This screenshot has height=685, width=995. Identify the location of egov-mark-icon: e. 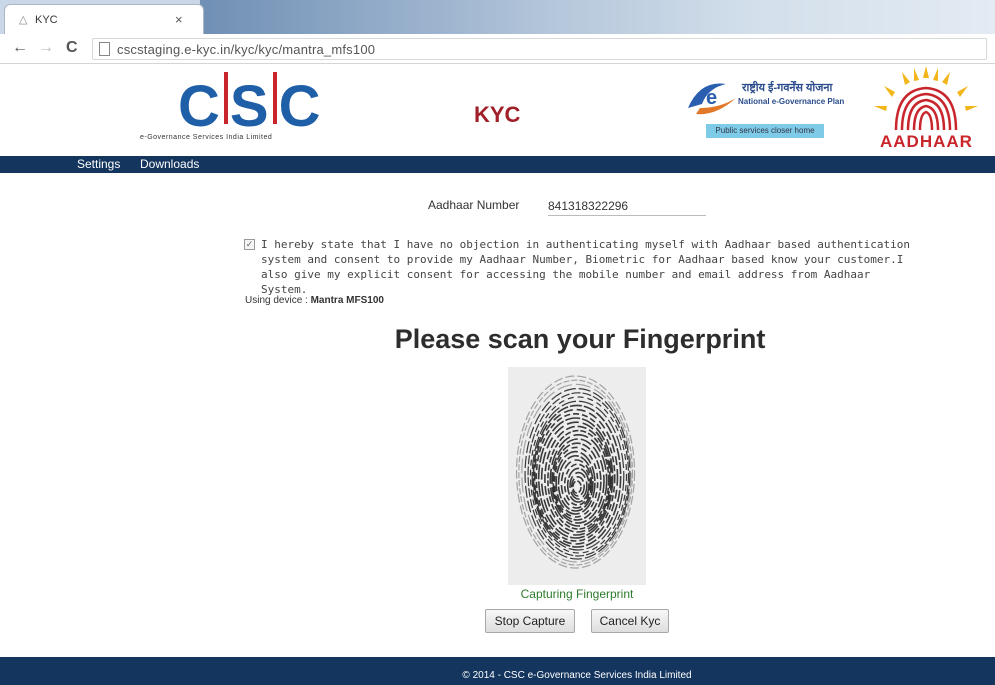
(712, 99).